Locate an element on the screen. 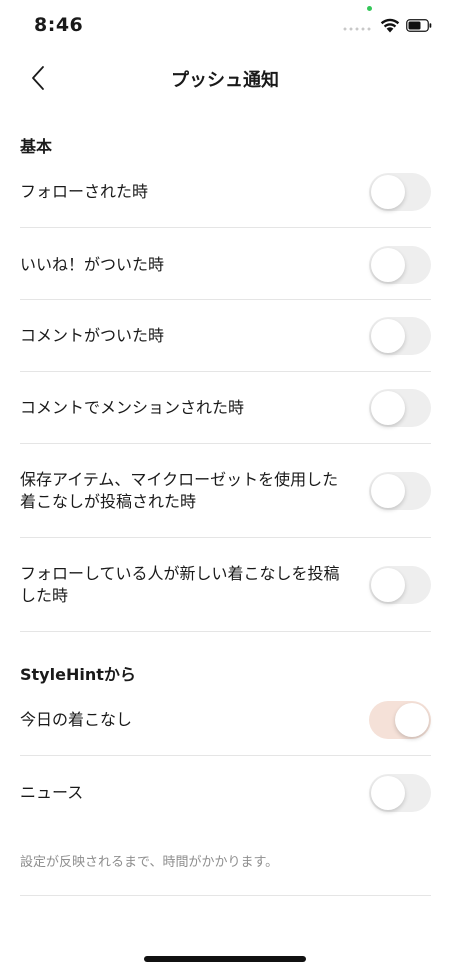  setting-row-todays-outfit: 今日の着こなし is located at coordinates (225, 720).